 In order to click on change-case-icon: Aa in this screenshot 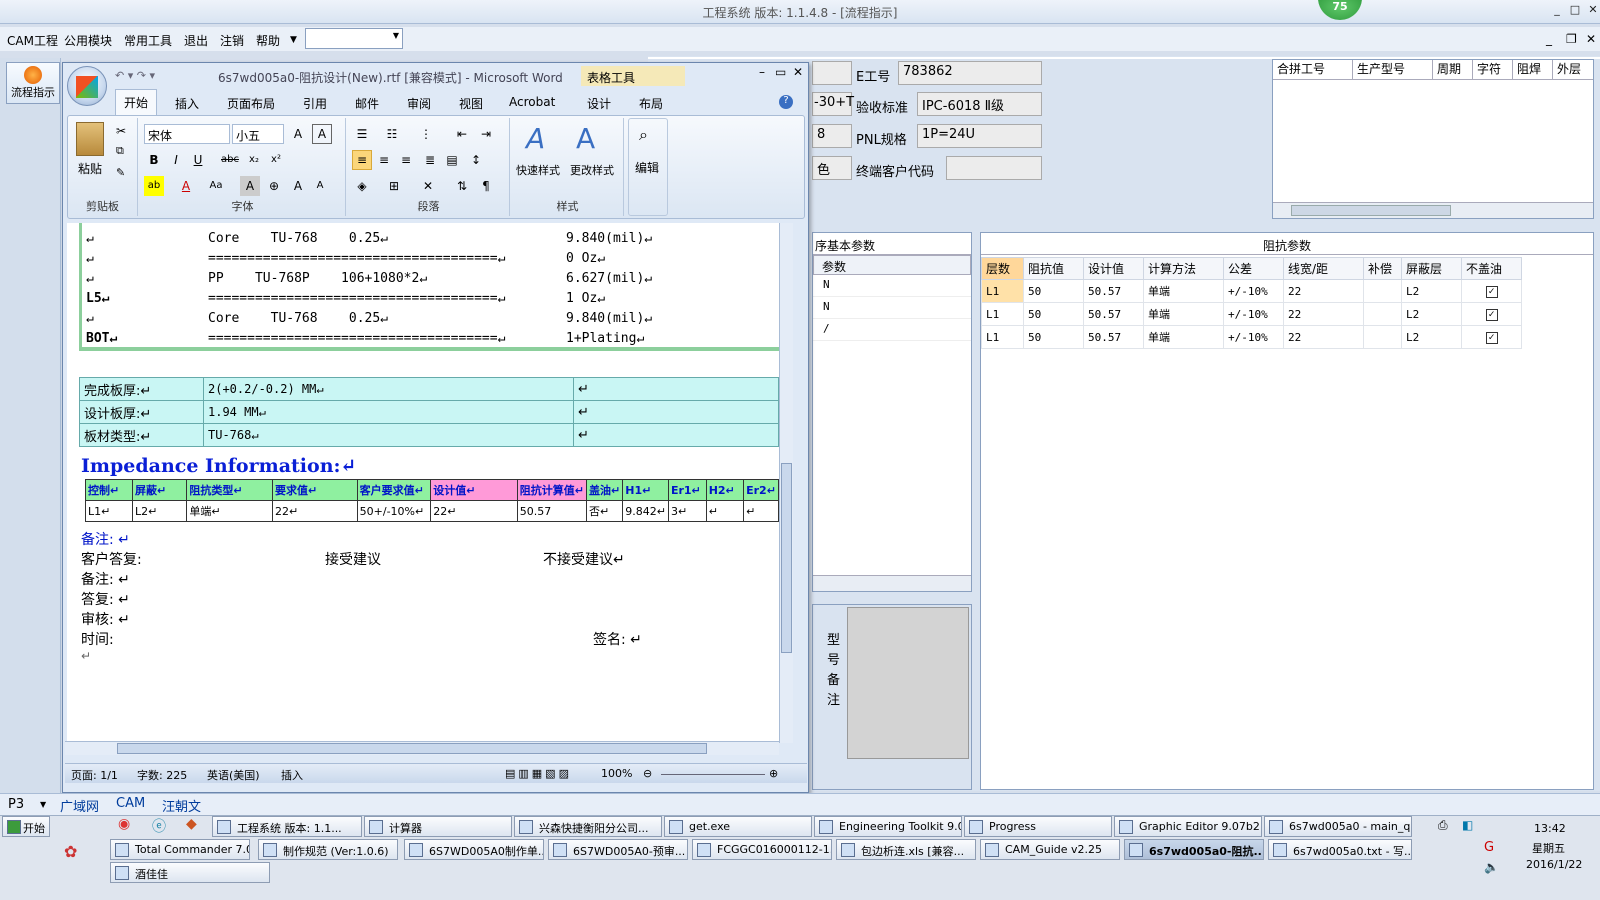, I will do `click(216, 186)`.